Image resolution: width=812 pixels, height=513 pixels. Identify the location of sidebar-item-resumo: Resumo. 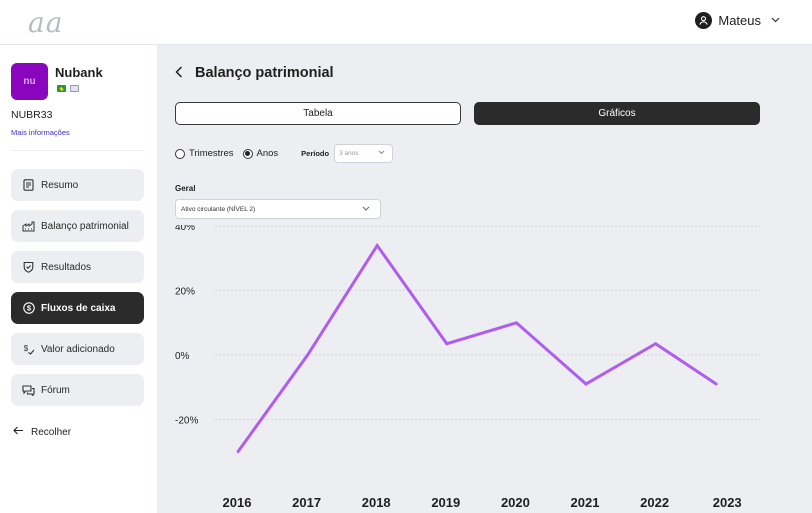
(77, 185).